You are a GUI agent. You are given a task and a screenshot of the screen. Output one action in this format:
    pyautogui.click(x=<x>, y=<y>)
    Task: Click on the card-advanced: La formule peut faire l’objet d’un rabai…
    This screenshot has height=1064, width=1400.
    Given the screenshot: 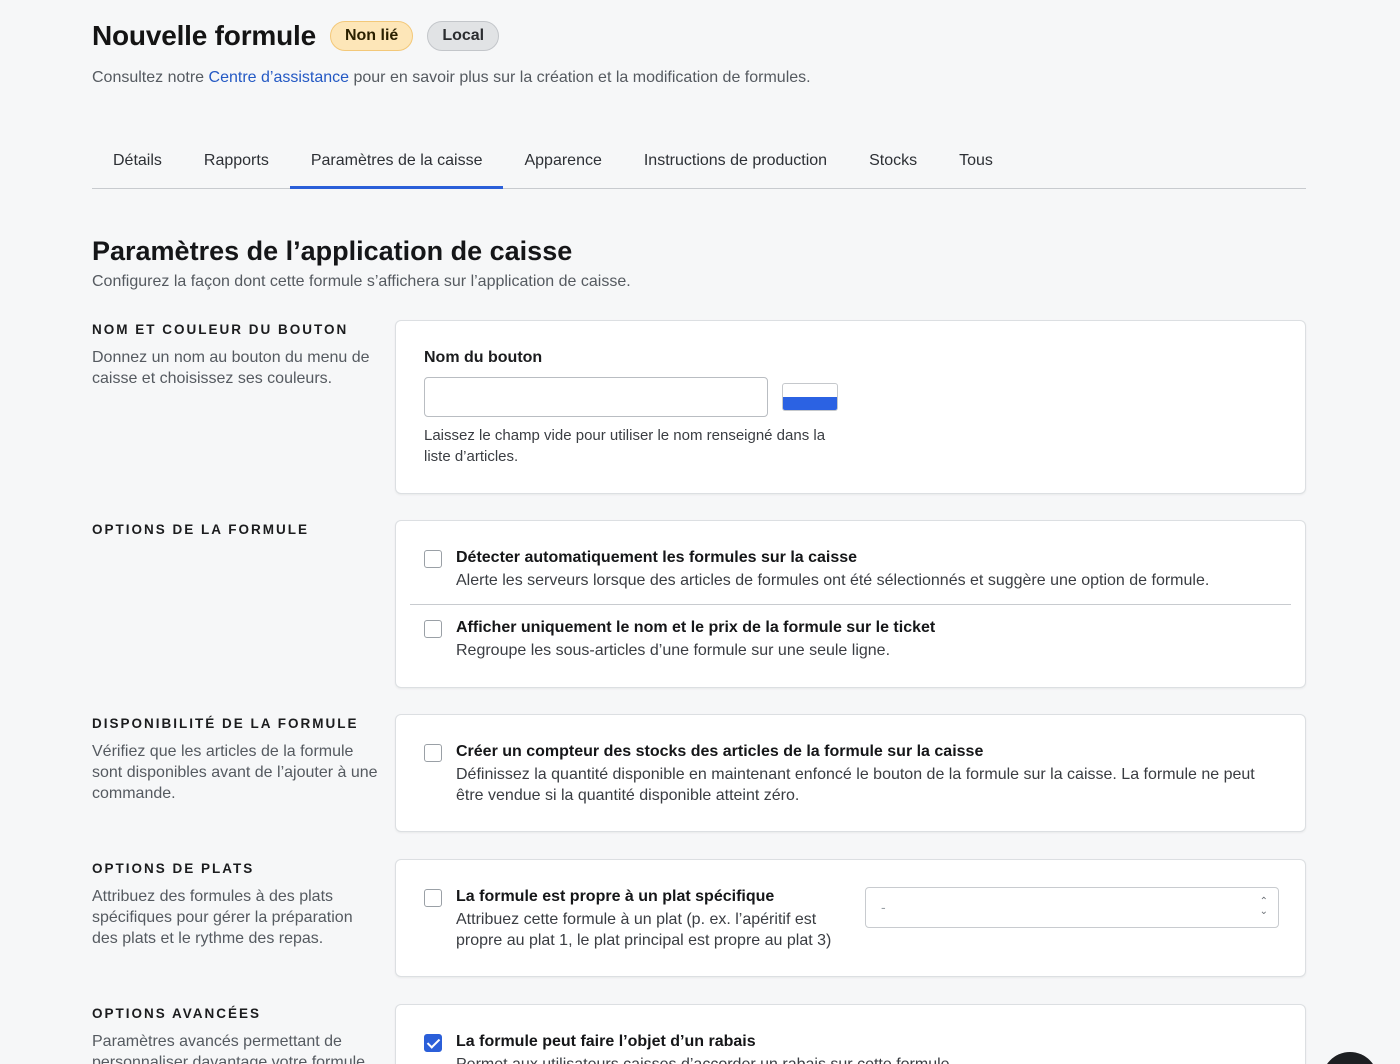 What is the action you would take?
    pyautogui.click(x=850, y=1034)
    